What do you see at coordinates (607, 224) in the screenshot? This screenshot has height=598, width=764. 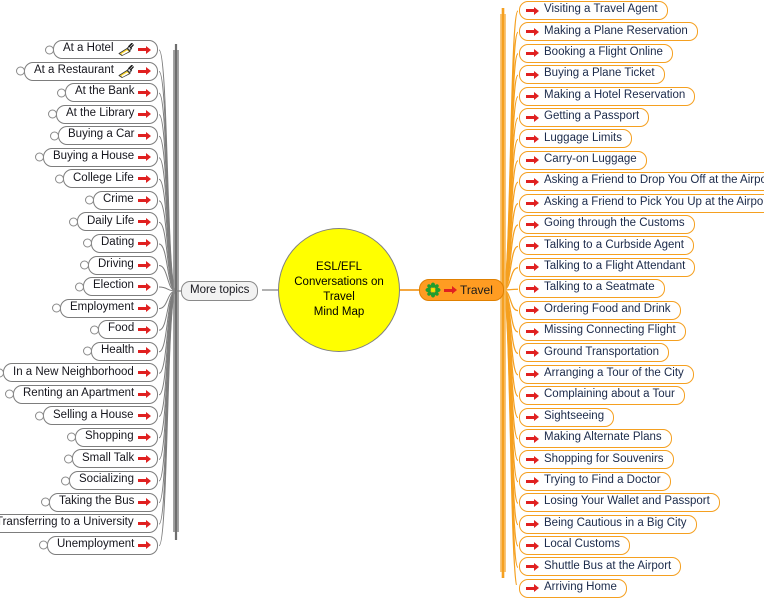 I see `travel-subtopic: Going through the Customs` at bounding box center [607, 224].